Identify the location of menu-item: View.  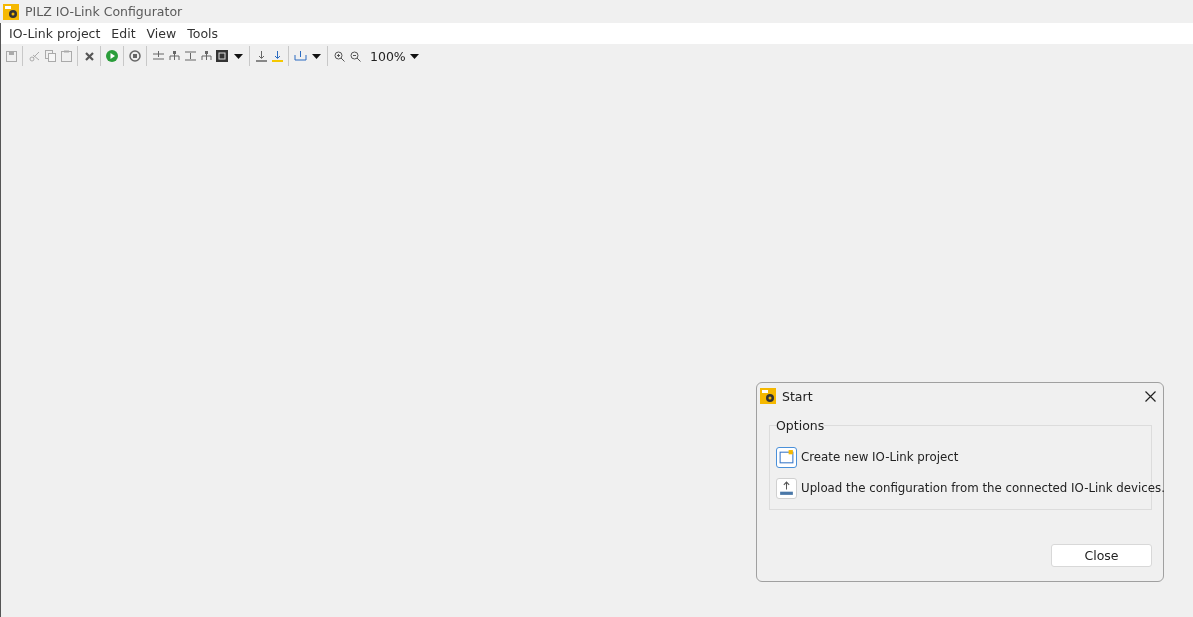
(163, 33).